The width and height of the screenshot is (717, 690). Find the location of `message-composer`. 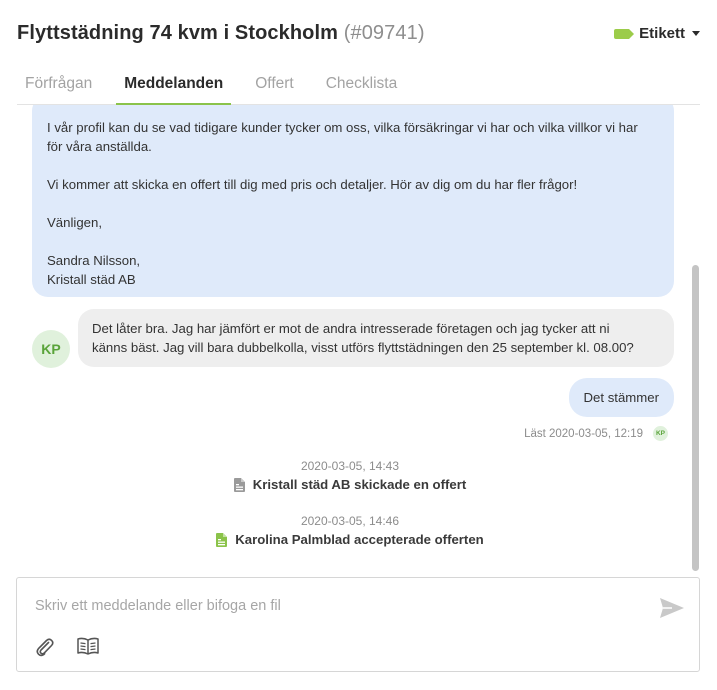

message-composer is located at coordinates (358, 624).